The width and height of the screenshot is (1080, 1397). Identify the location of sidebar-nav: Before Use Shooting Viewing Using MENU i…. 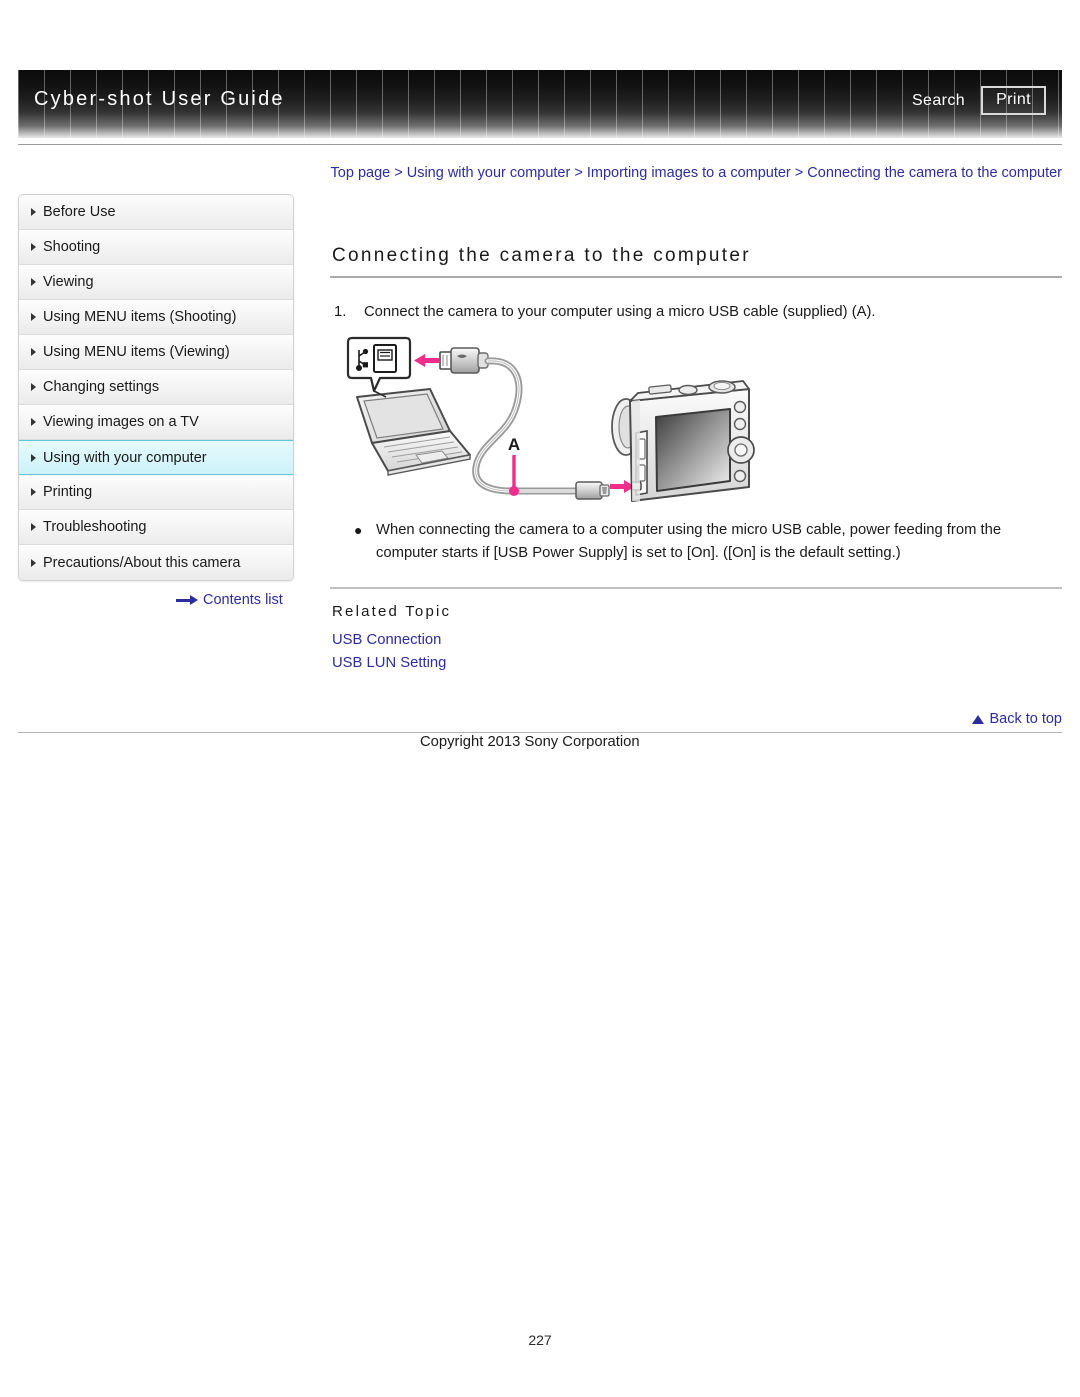
(156, 387).